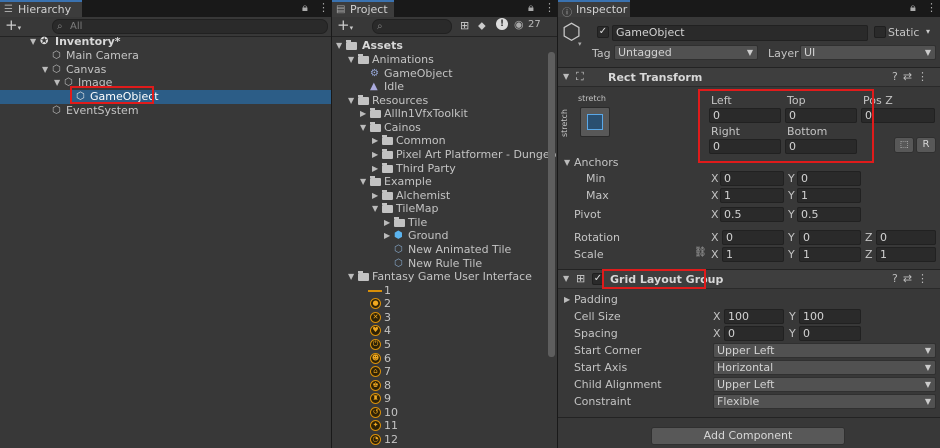 The height and width of the screenshot is (448, 940). I want to click on scene-row: ▼ ✪ Inventory*, so click(165, 42).